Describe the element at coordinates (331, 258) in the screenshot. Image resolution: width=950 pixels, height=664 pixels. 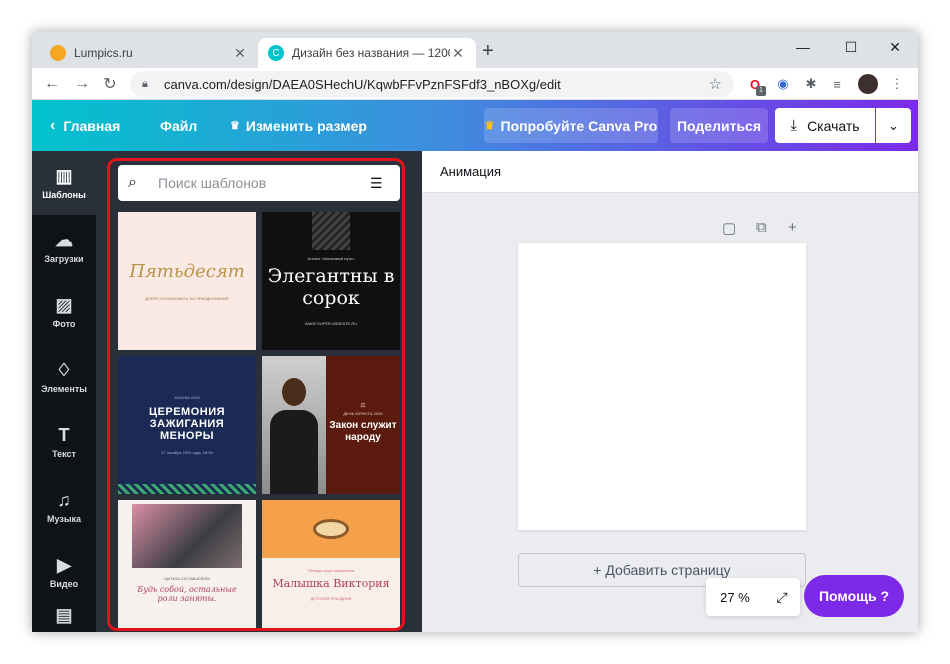
I see `template-pretitle: Ателье «Шелковый путь»` at that location.